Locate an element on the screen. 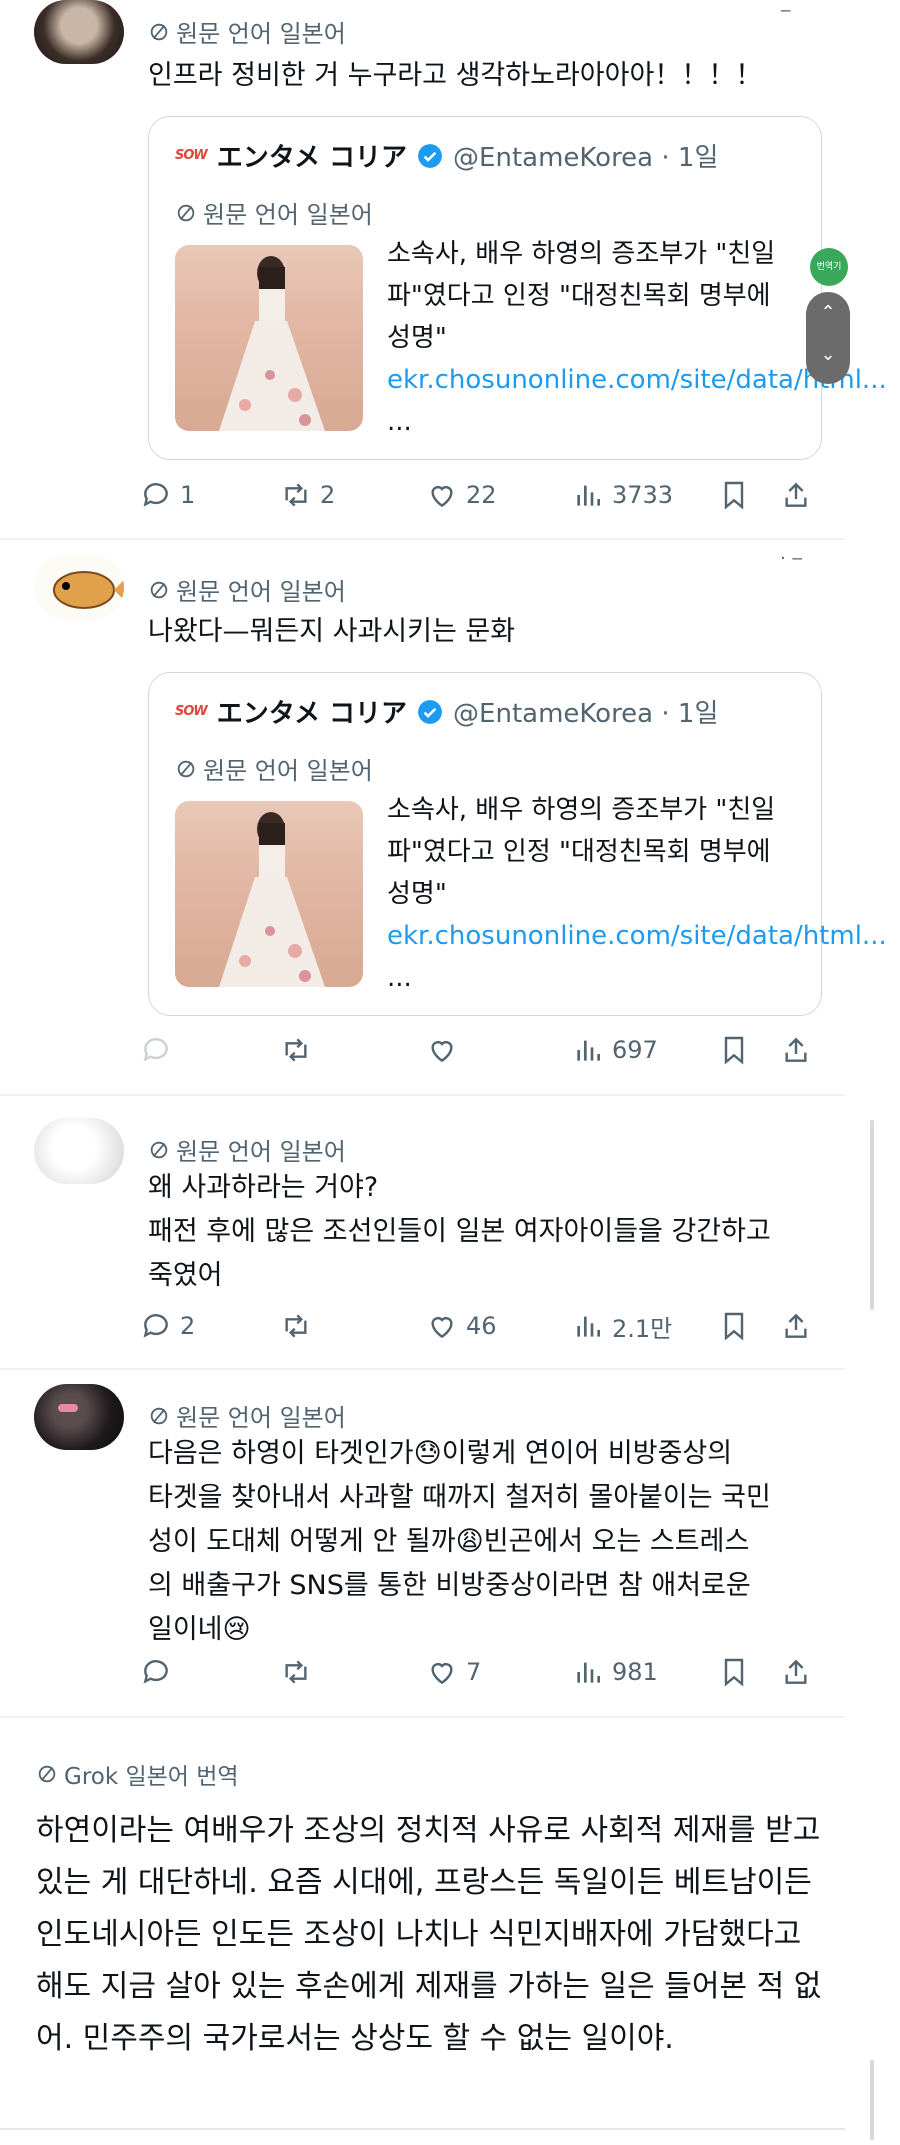 Image resolution: width=900 pixels, height=2145 pixels. tweet-actions: 2 46 2.1만 is located at coordinates (480, 1326).